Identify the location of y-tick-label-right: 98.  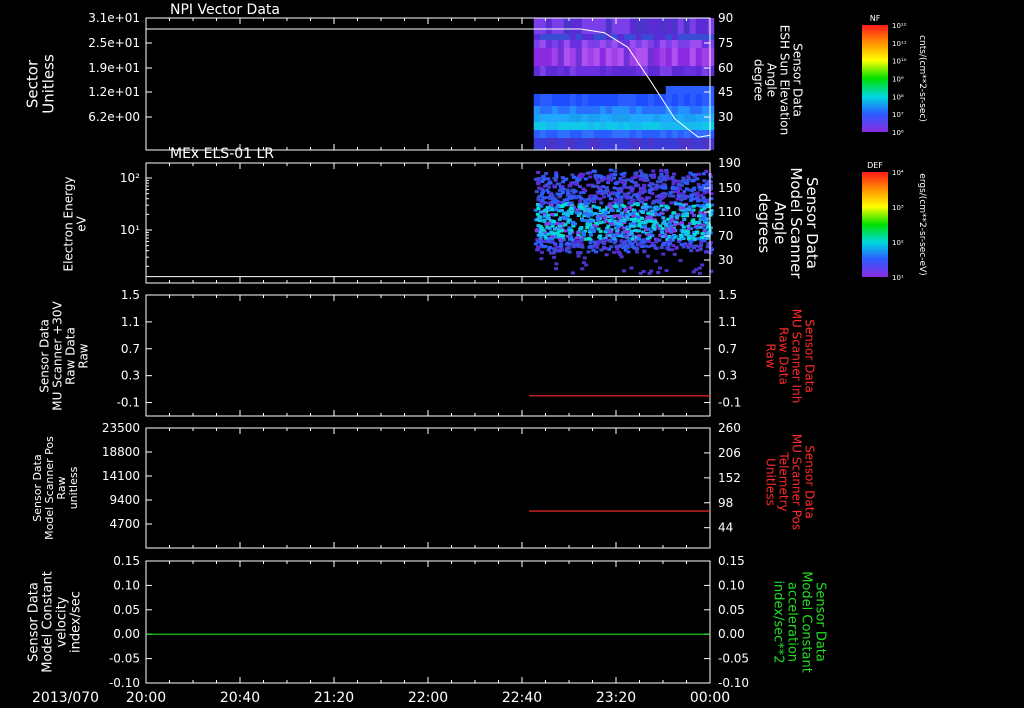
(725, 503).